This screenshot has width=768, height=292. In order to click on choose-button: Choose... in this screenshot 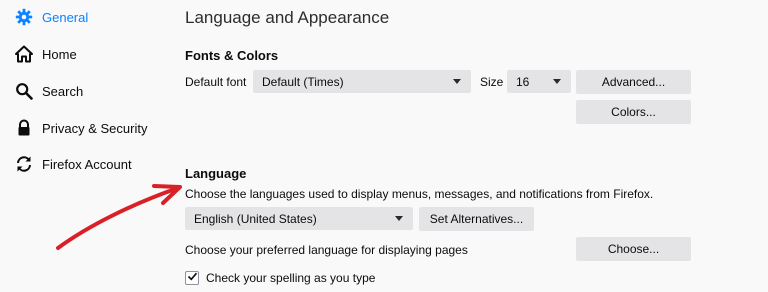, I will do `click(633, 249)`.